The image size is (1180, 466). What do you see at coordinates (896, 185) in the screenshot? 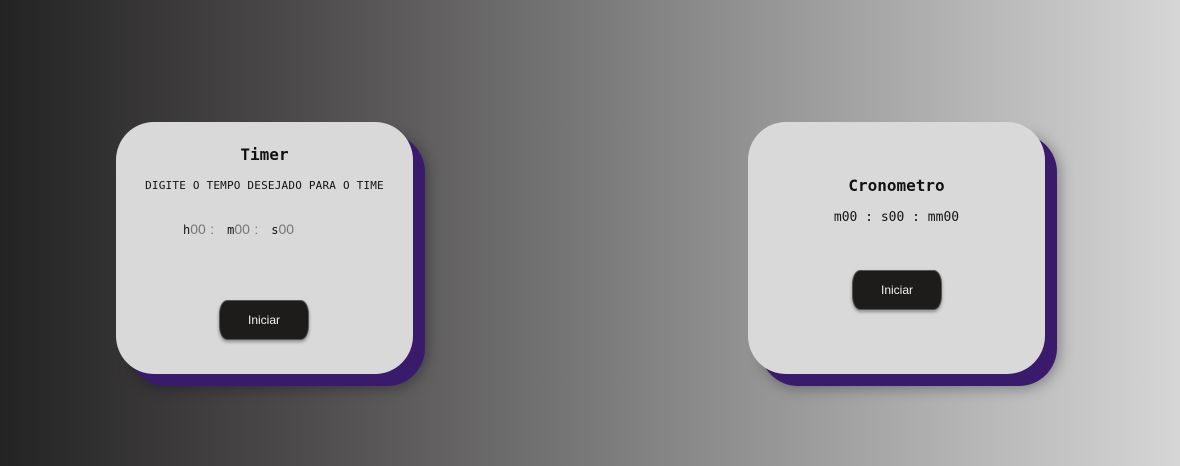
I see `stopwatch-title: Cronometro` at bounding box center [896, 185].